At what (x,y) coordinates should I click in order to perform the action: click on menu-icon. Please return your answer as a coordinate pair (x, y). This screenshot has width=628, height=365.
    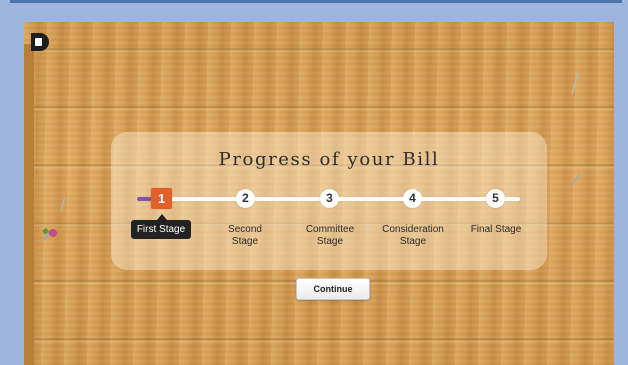
    Looking at the image, I should click on (40, 42).